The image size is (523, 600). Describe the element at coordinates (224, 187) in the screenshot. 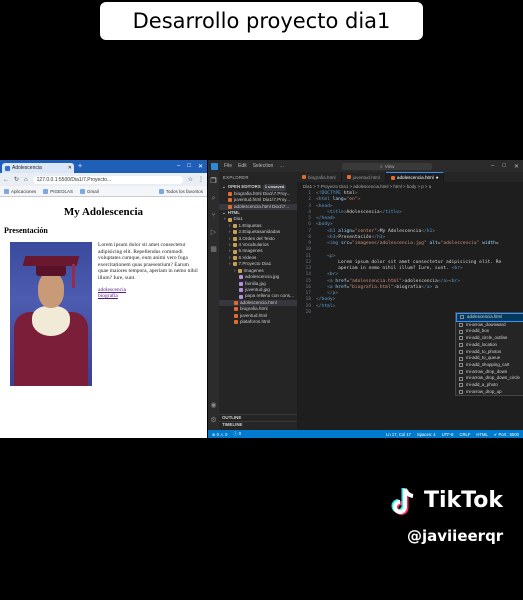

I see `chevron-down-icon: ⌄` at that location.